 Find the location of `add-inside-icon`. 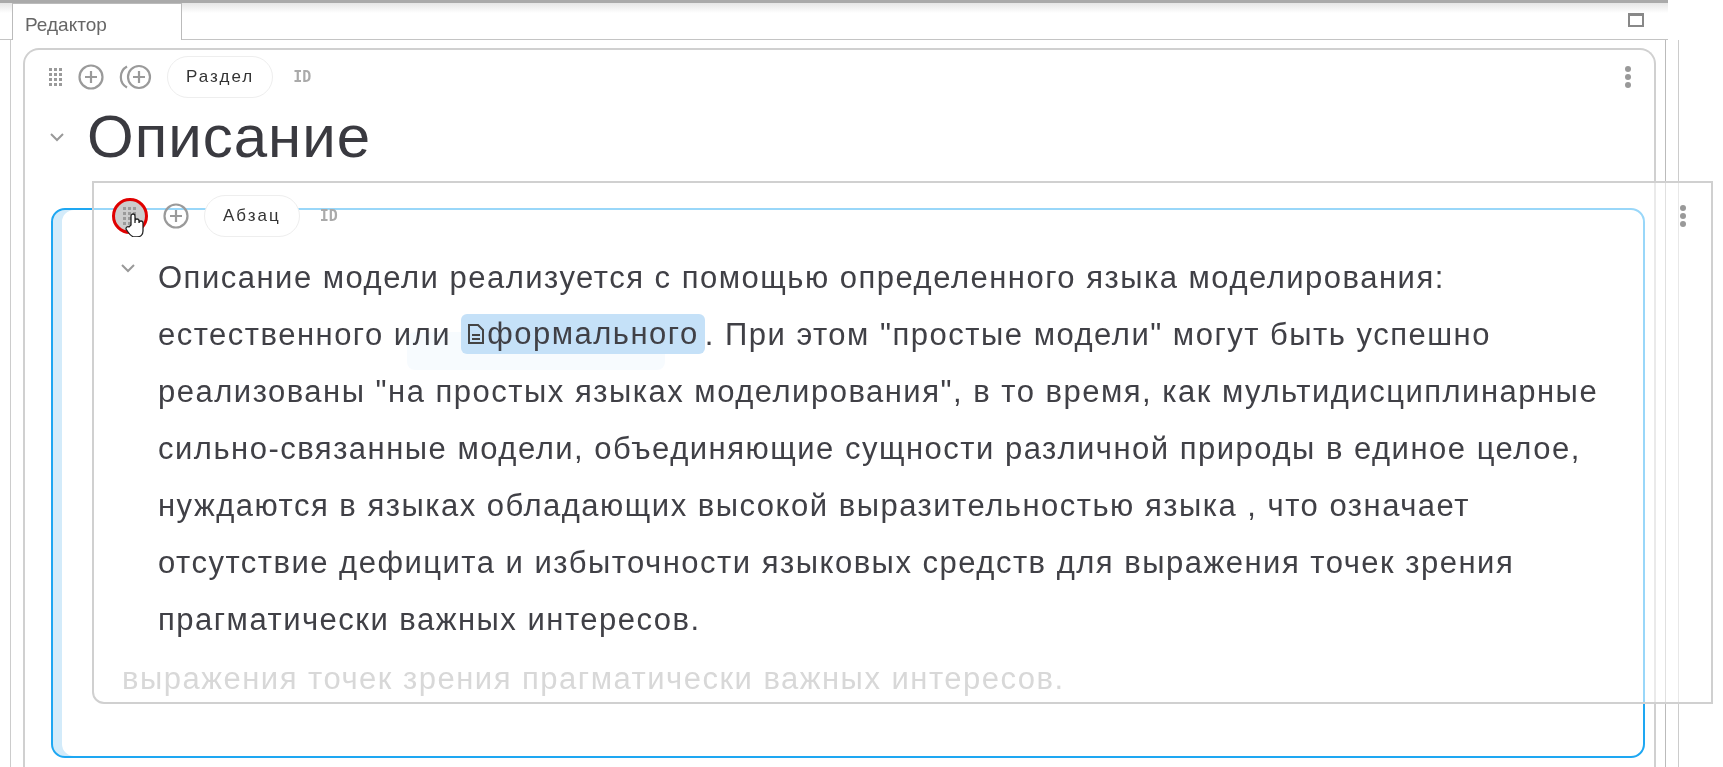

add-inside-icon is located at coordinates (136, 77).